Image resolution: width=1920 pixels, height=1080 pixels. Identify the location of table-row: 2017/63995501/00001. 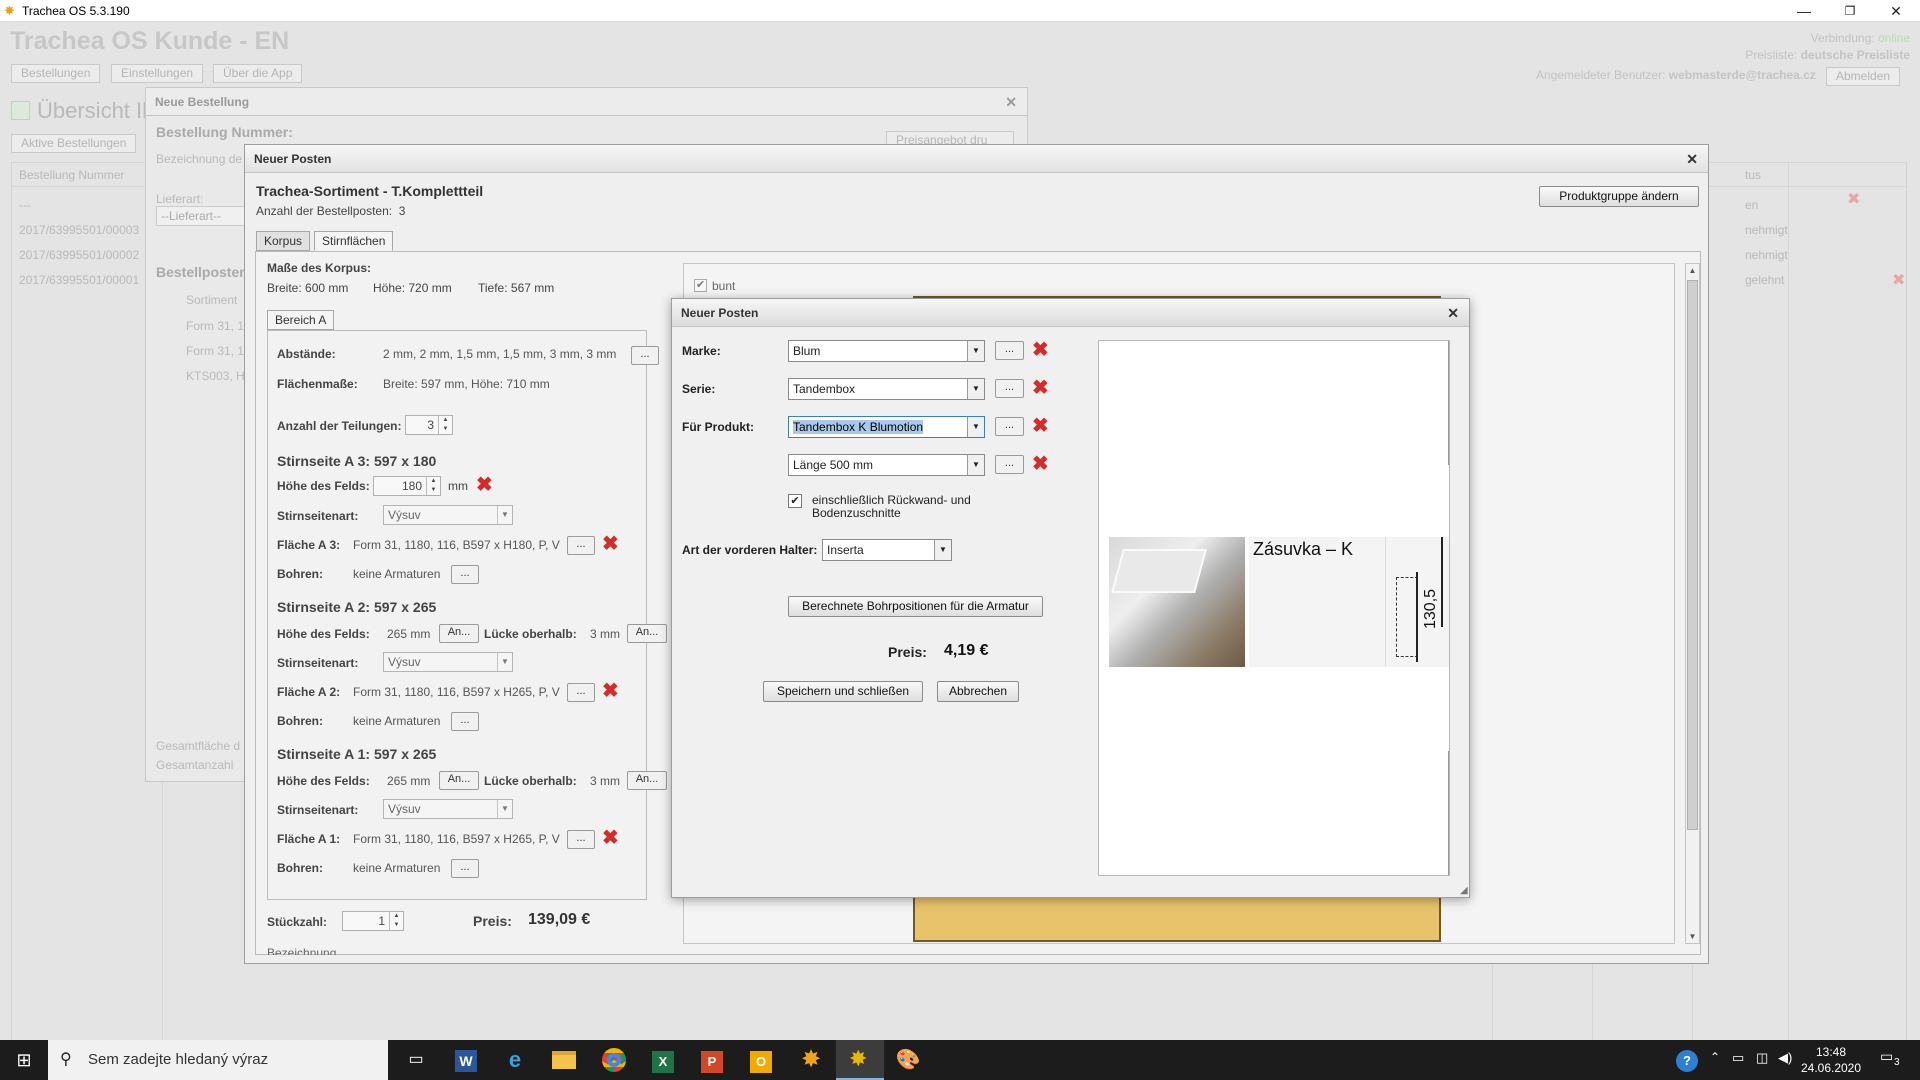
(79, 280).